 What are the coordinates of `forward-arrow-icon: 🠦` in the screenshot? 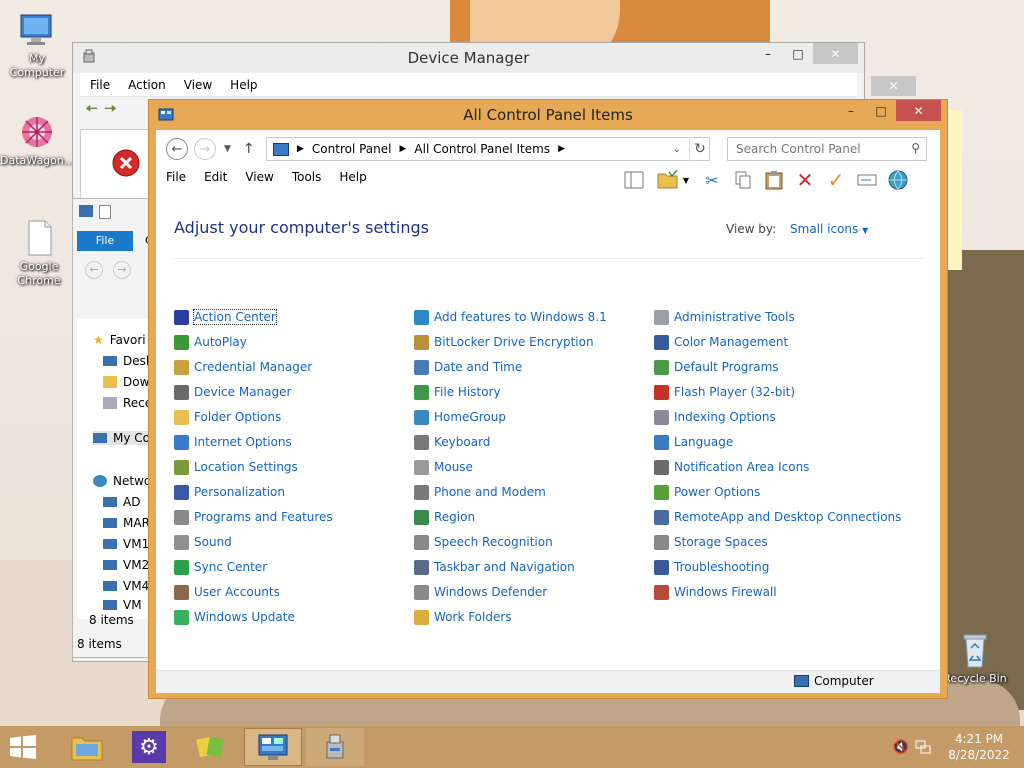 It's located at (110, 111).